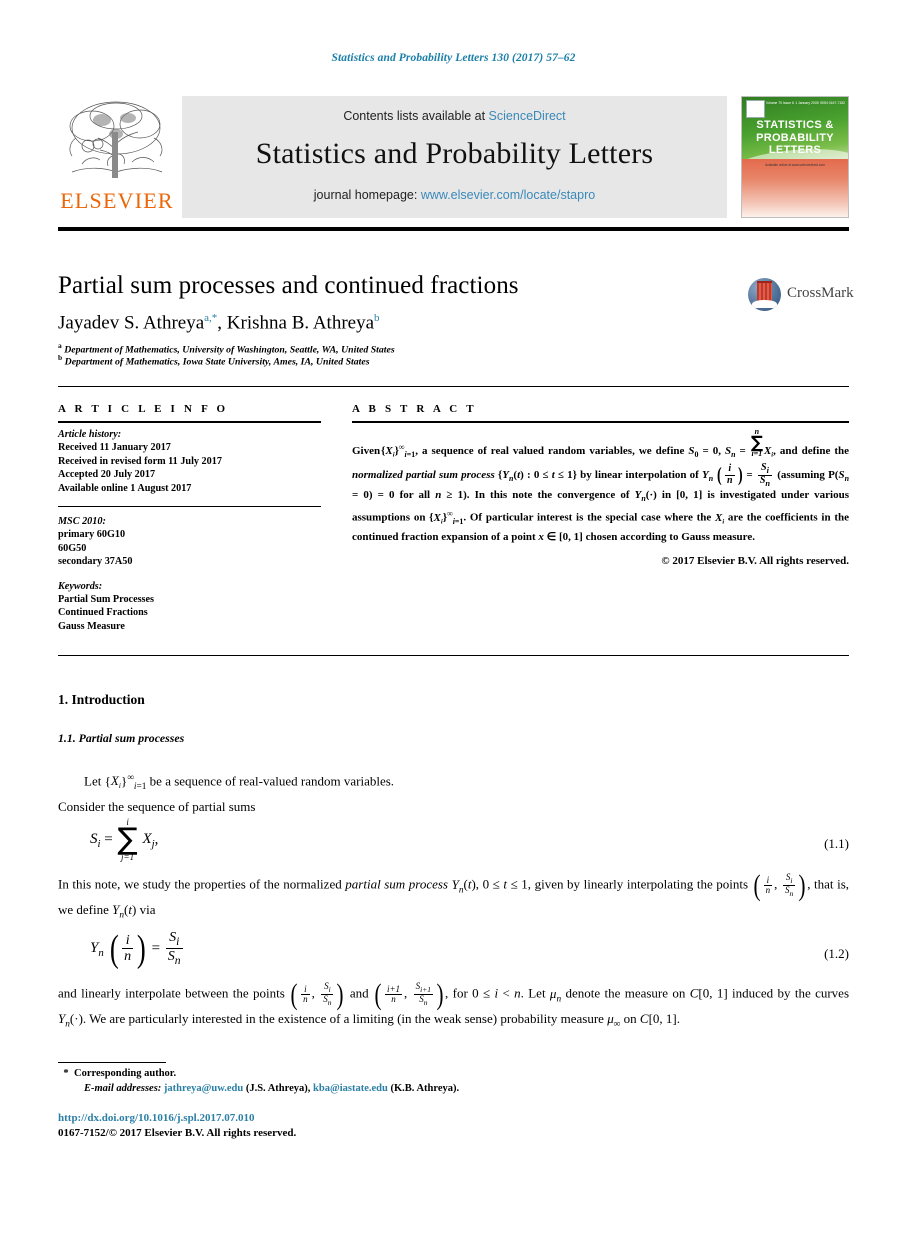 This screenshot has height=1238, width=907. Describe the element at coordinates (124, 839) in the screenshot. I see `equation-1-1-body: Si = i ∑ j=1 Xj,` at that location.